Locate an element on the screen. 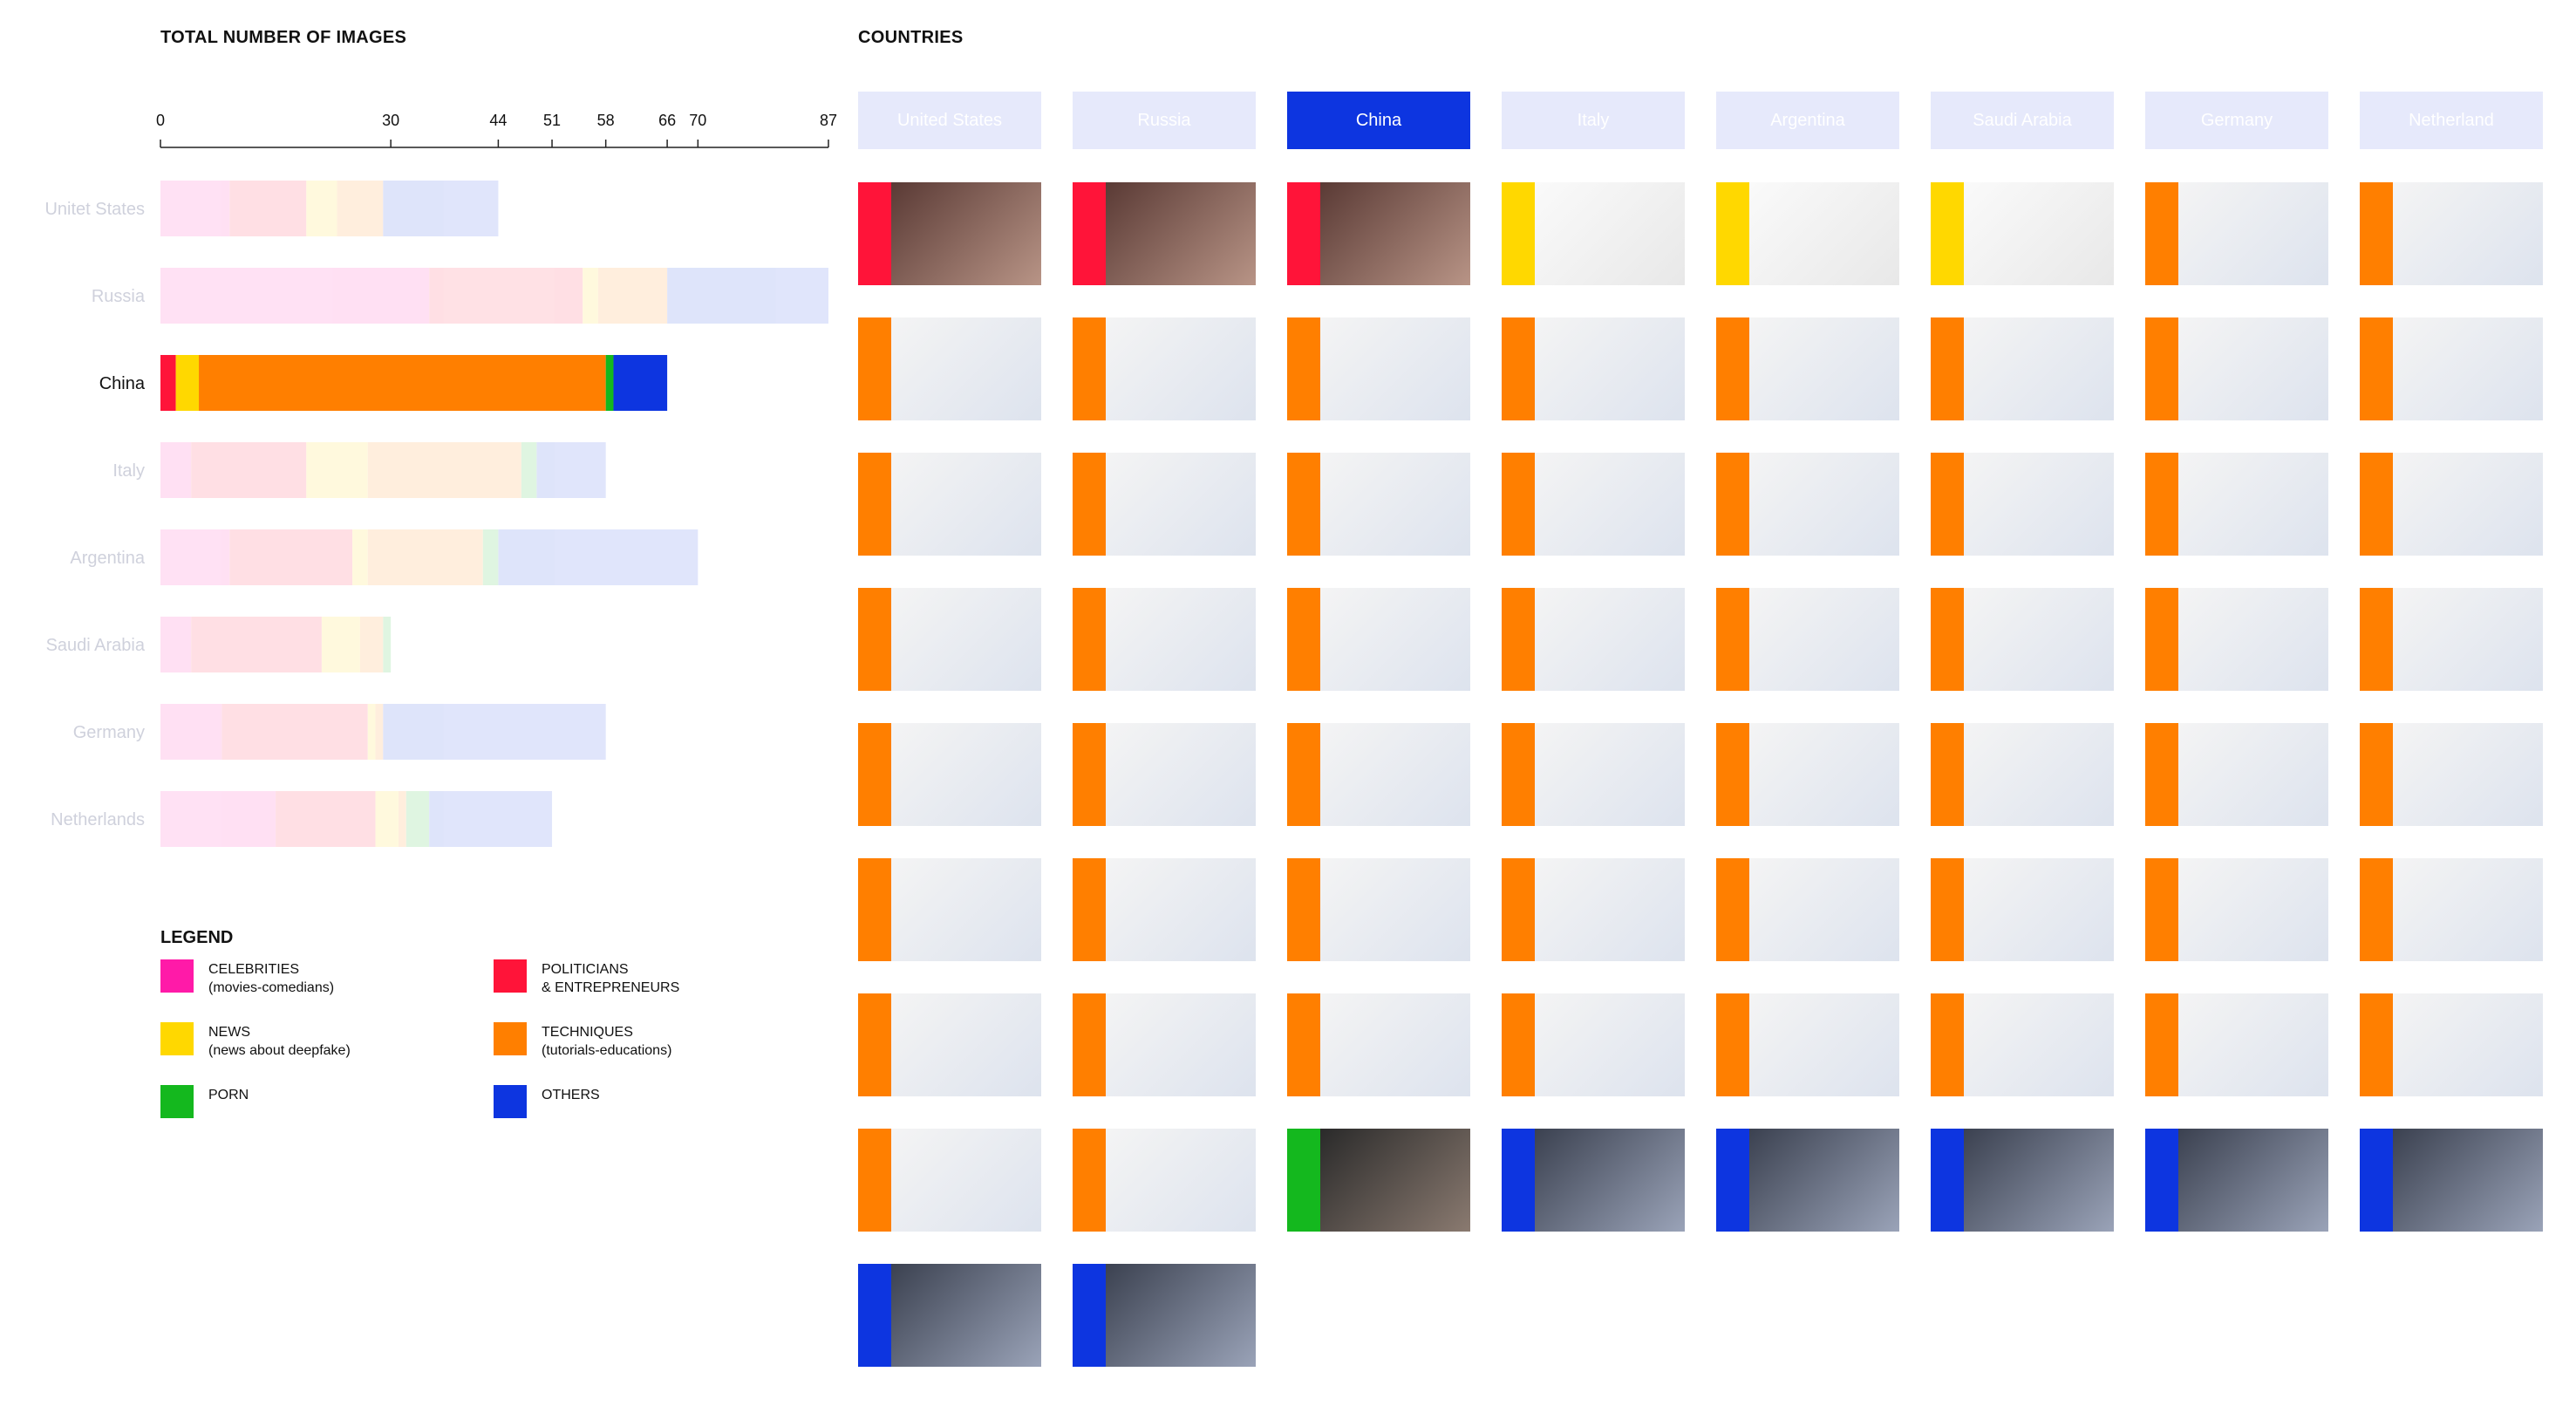 Image resolution: width=2576 pixels, height=1406 pixels. country-tab: Netherland is located at coordinates (2452, 120).